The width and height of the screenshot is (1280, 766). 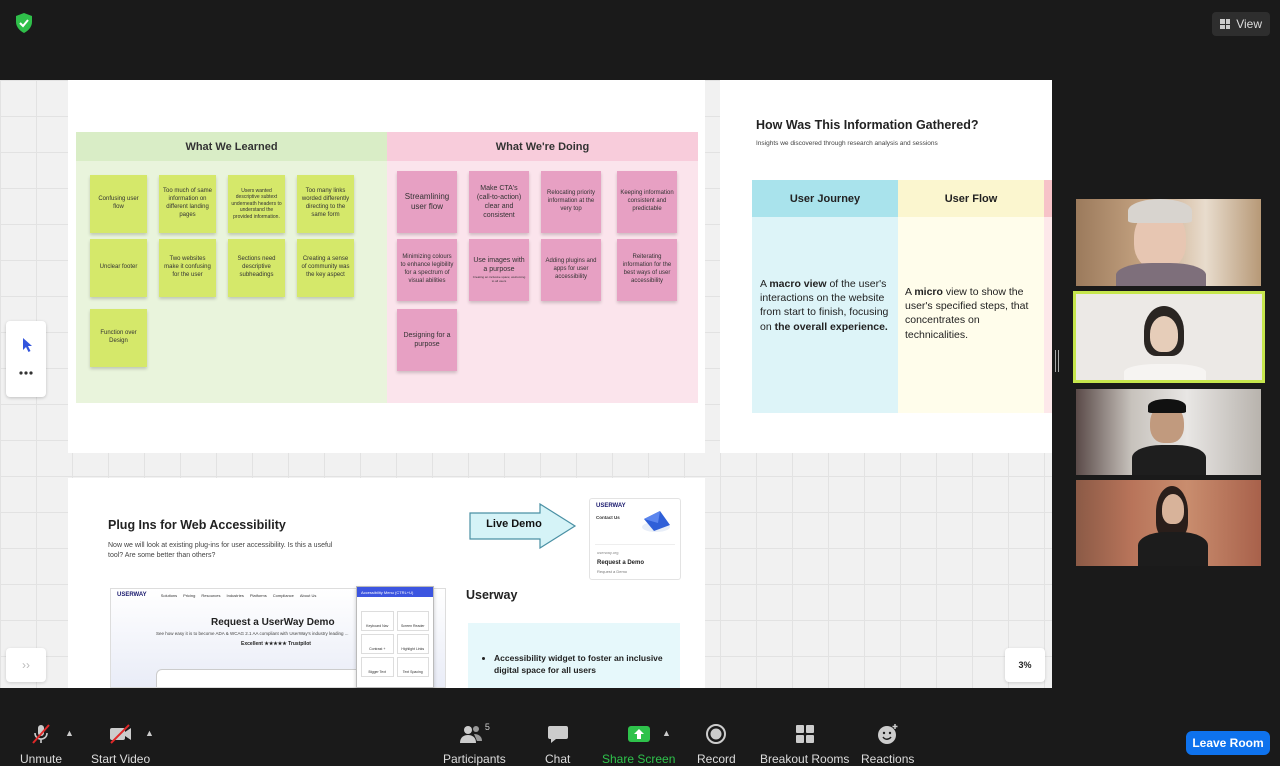 What do you see at coordinates (41, 734) in the screenshot?
I see `microphone-muted-icon` at bounding box center [41, 734].